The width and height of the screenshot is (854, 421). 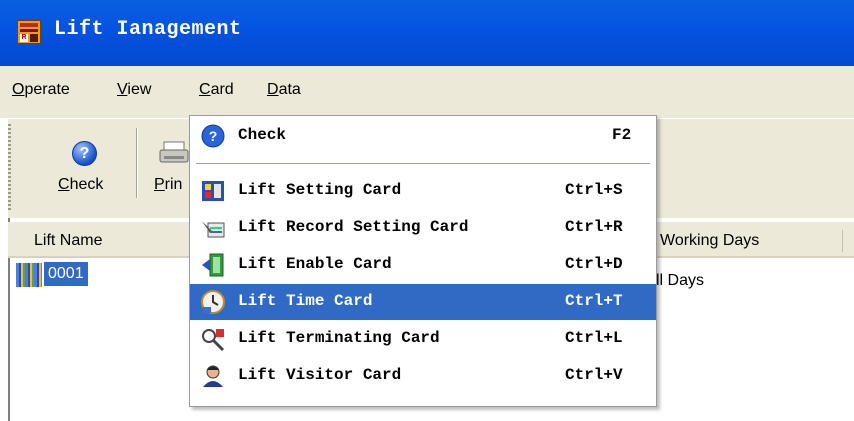 I want to click on menu-item-label: Lift Enable Card, so click(x=315, y=264).